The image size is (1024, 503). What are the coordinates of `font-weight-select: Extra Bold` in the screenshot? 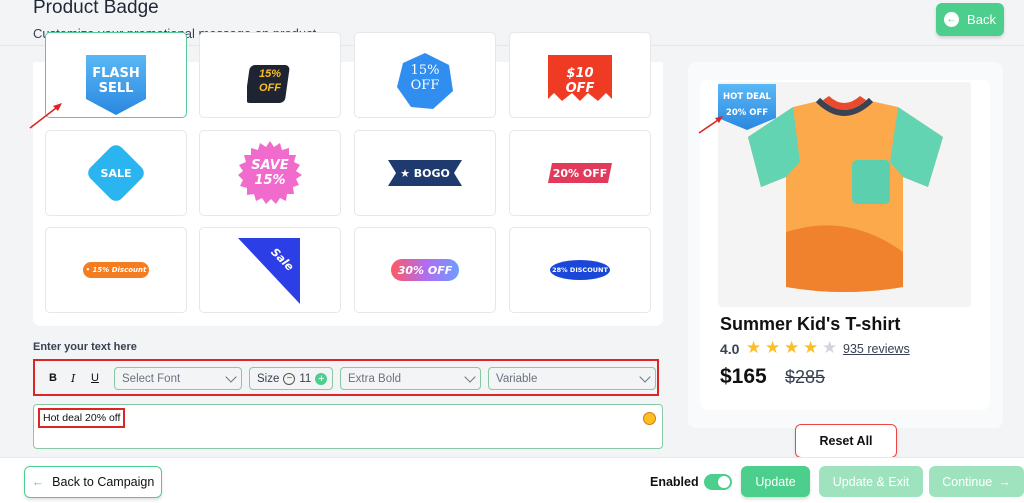 It's located at (410, 378).